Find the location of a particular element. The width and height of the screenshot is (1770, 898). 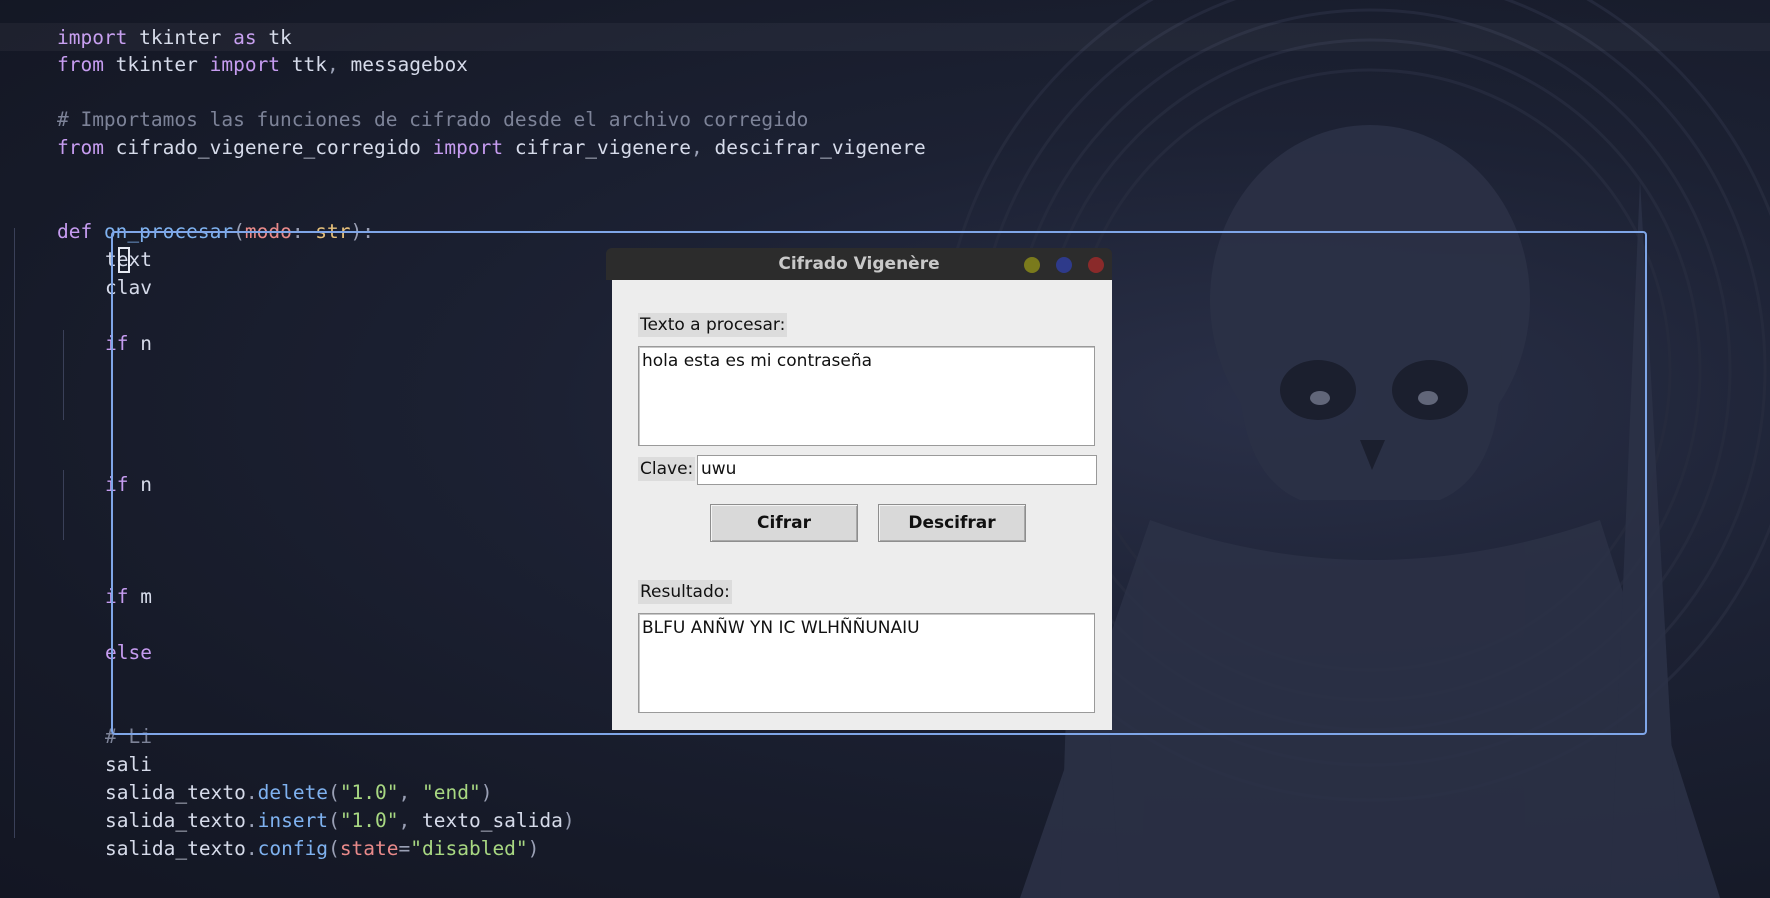

code-line-1: import tkinter as tk is located at coordinates (174, 37).